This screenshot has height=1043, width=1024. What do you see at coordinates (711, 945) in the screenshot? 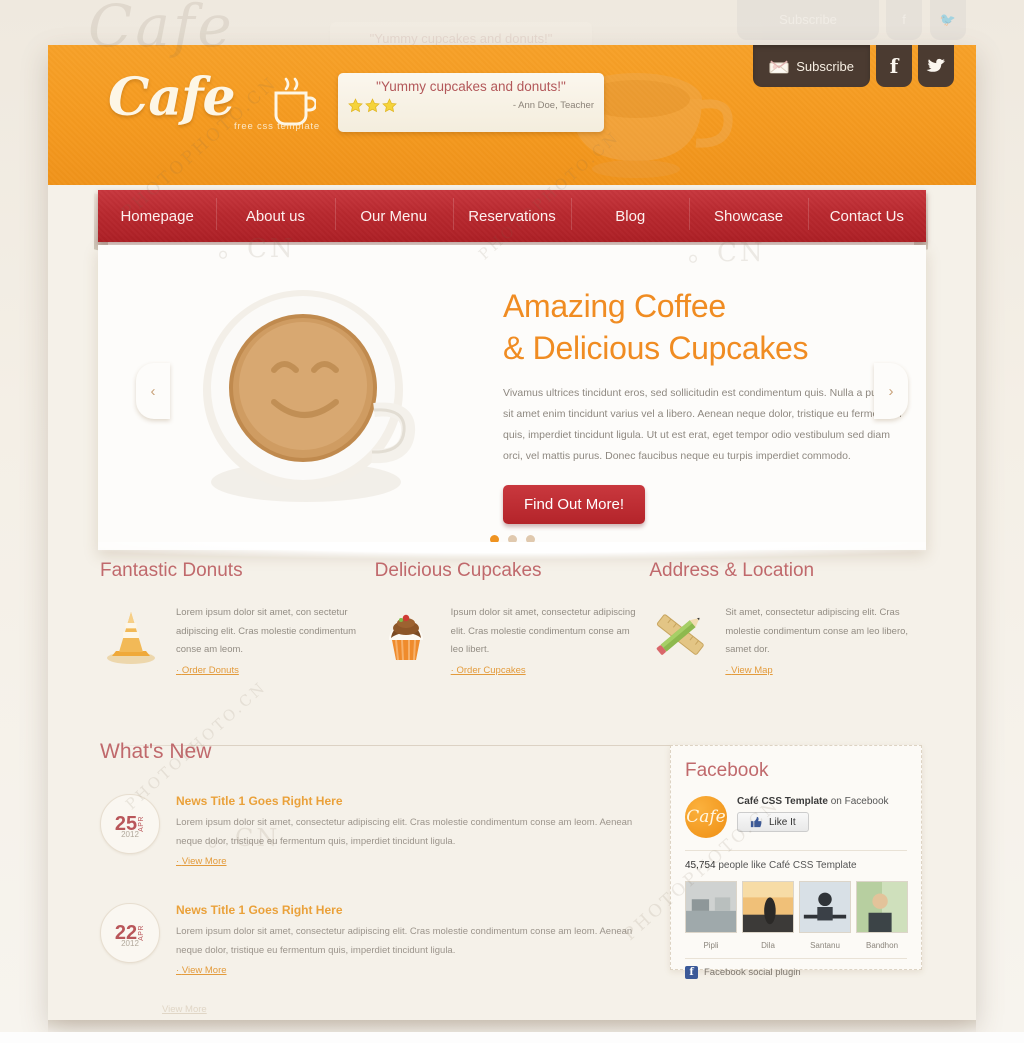
I see `friend-name: Pipli` at bounding box center [711, 945].